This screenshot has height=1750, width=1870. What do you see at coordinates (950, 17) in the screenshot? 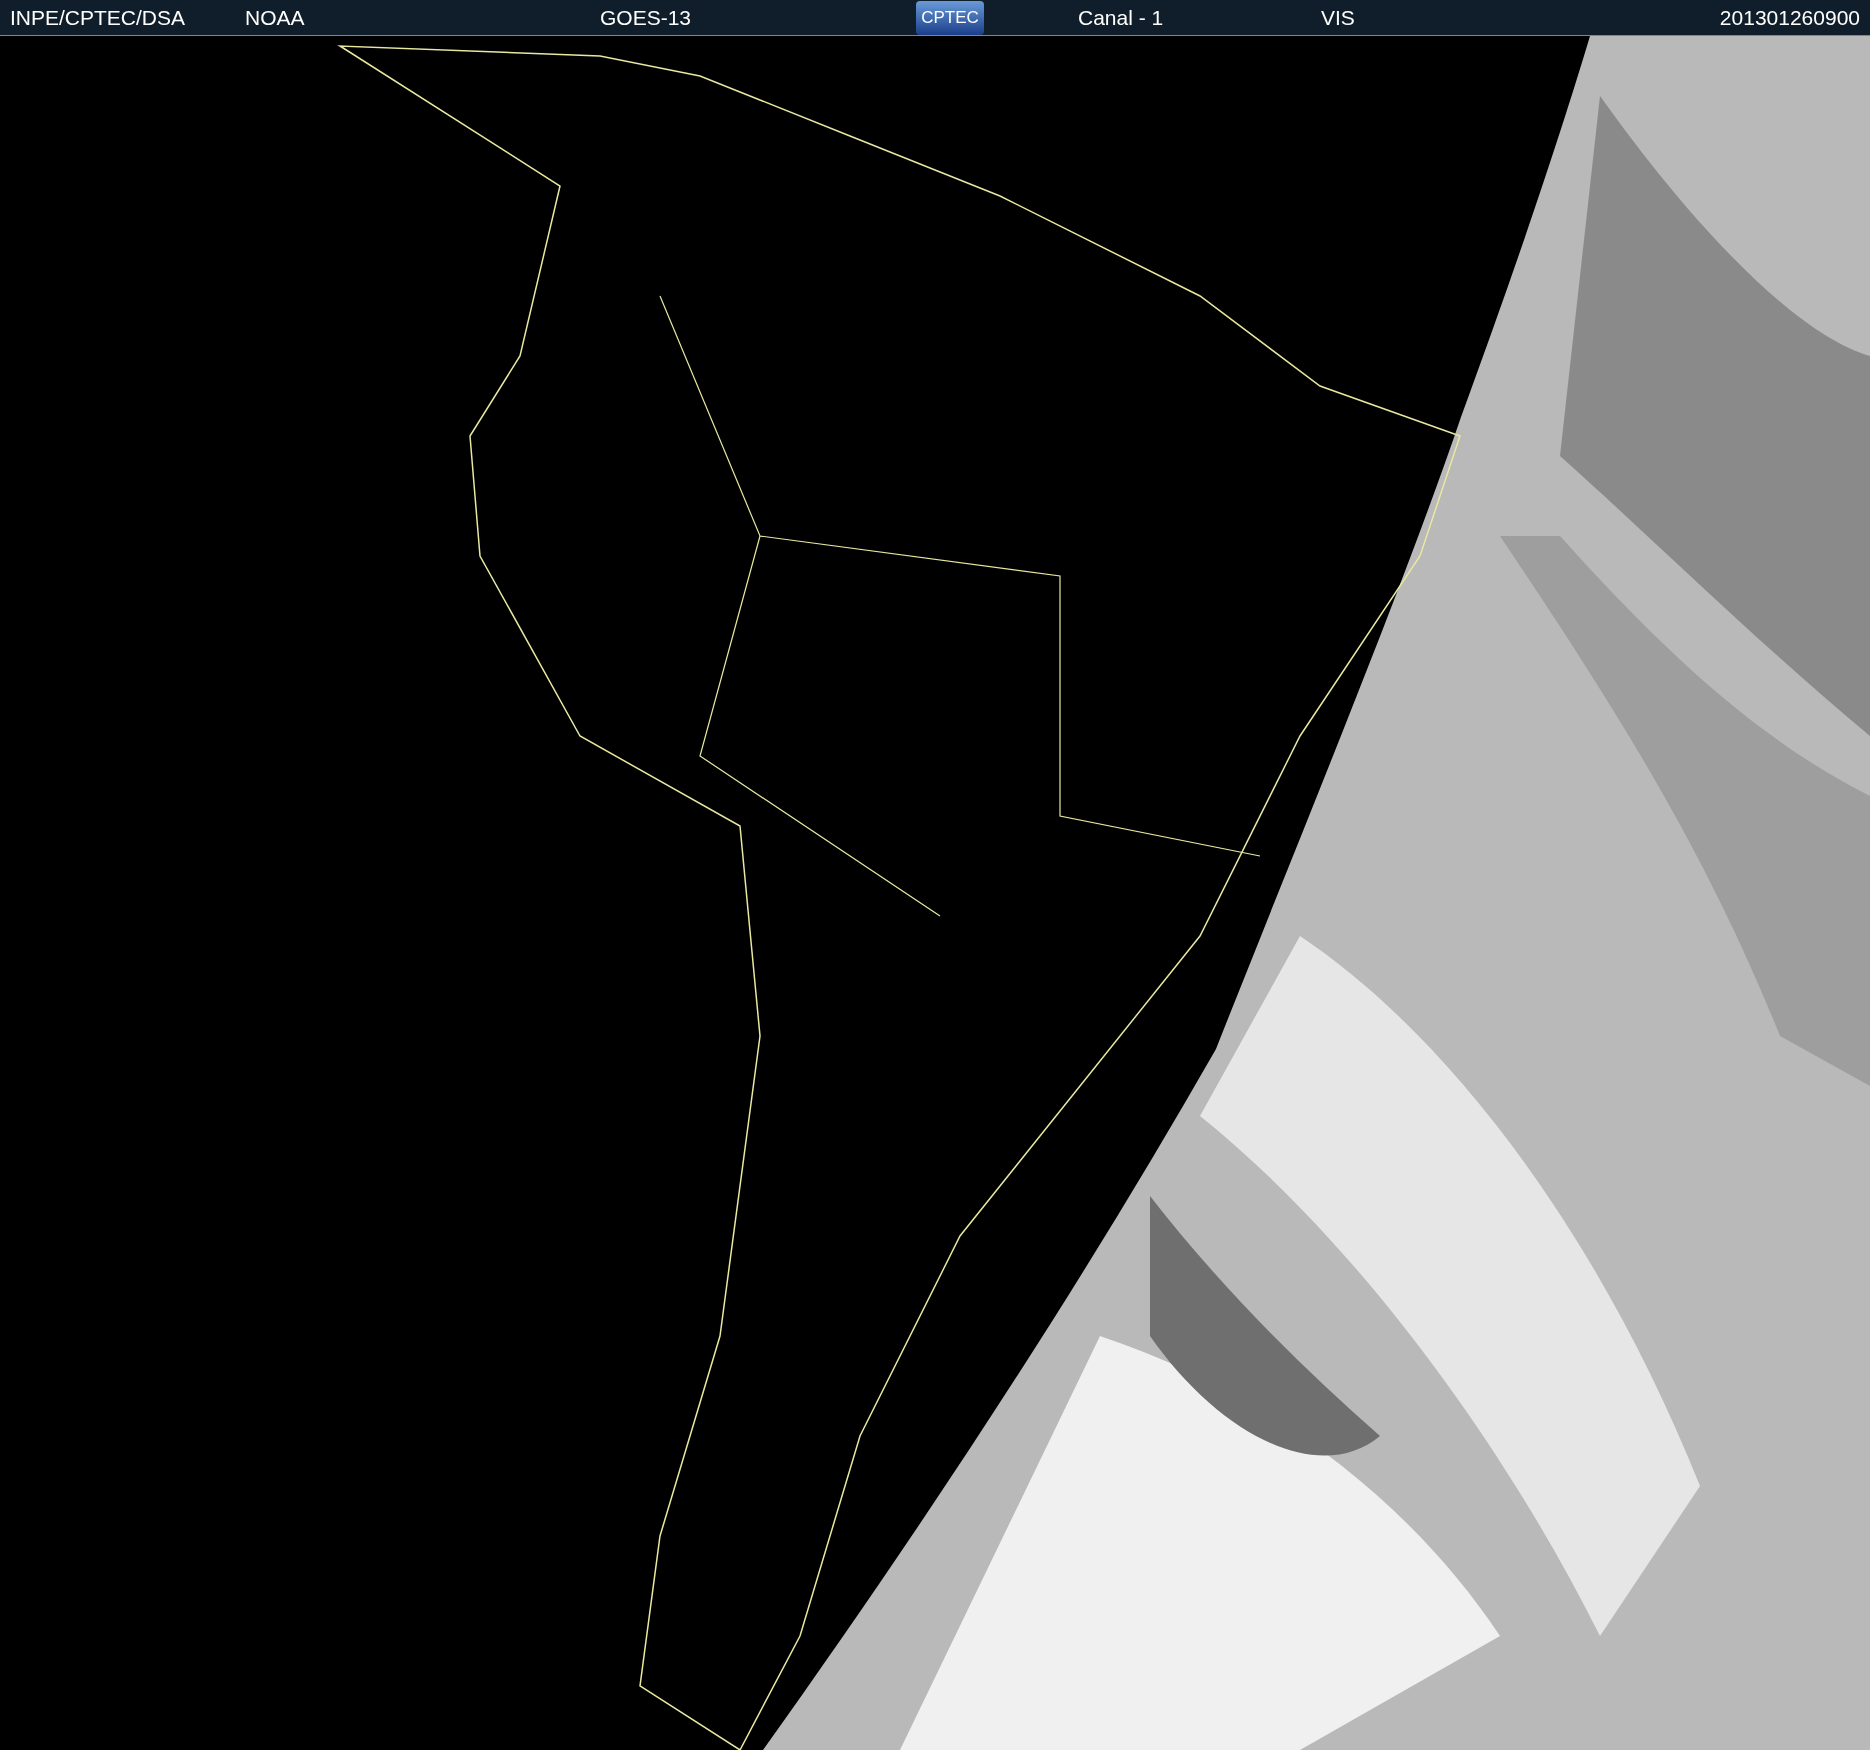
I see `logo: CPTEC` at bounding box center [950, 17].